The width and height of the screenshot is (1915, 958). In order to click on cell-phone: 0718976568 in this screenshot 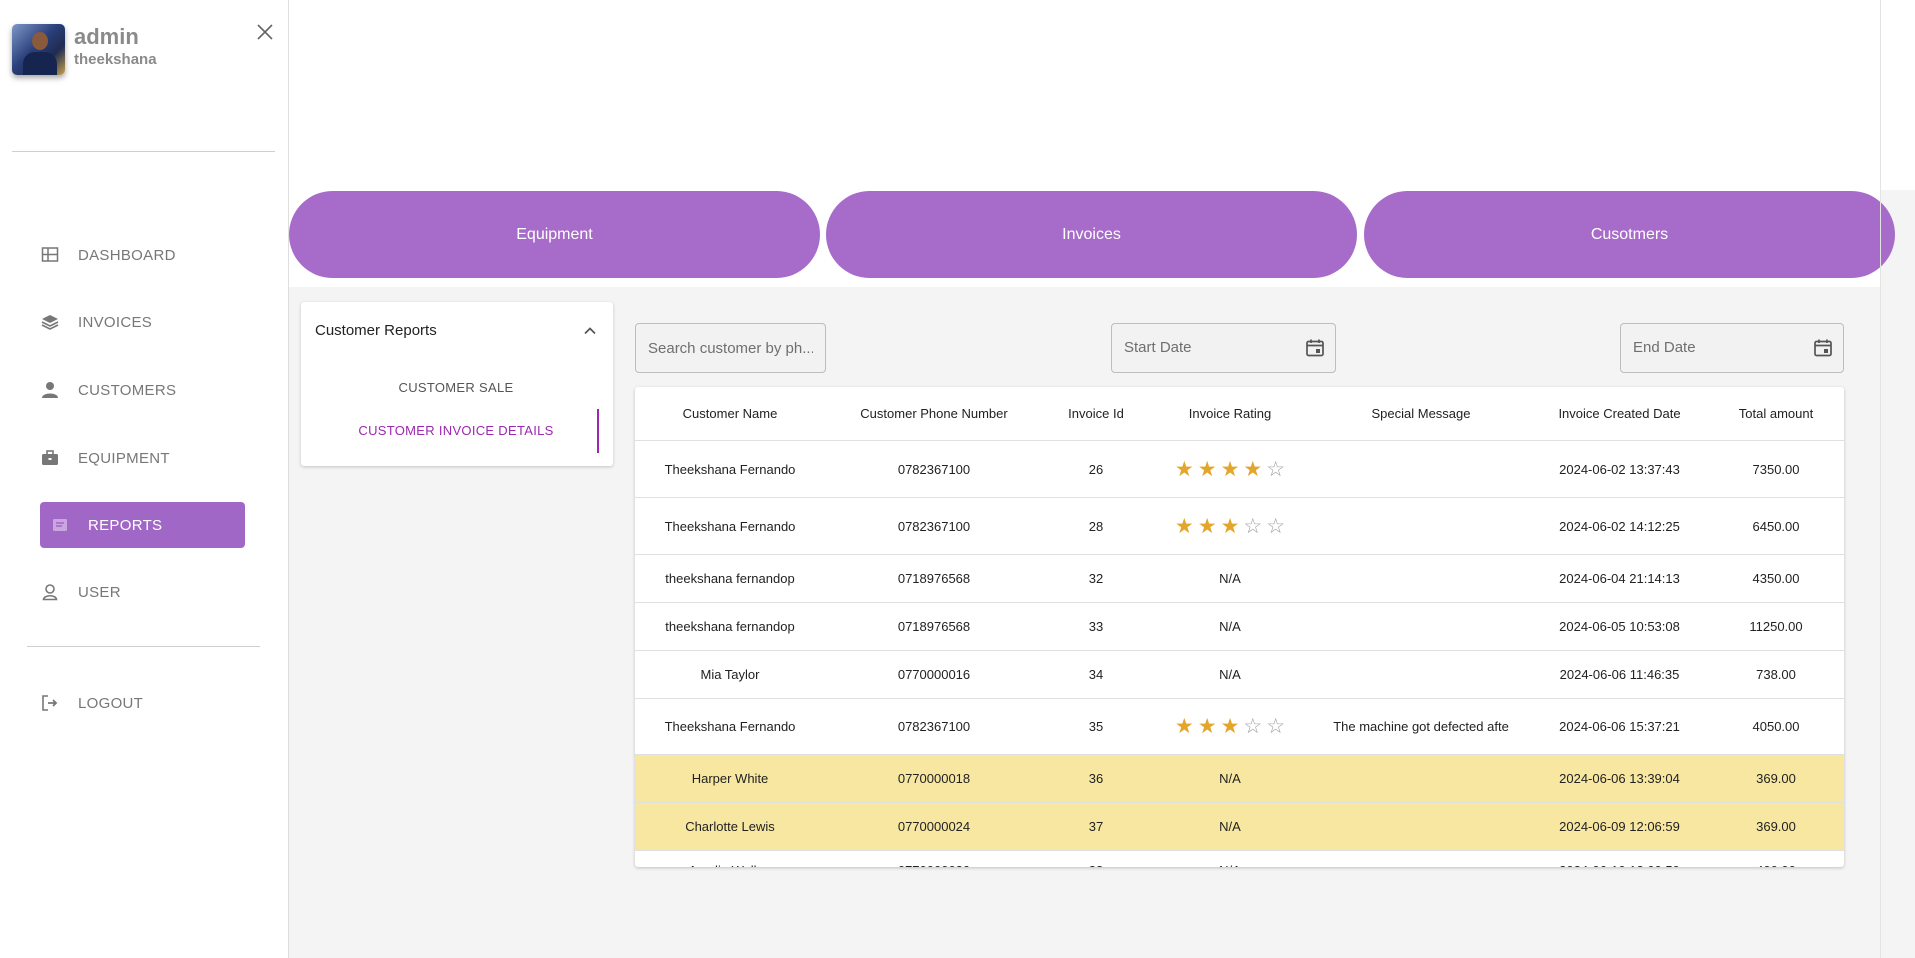, I will do `click(934, 626)`.